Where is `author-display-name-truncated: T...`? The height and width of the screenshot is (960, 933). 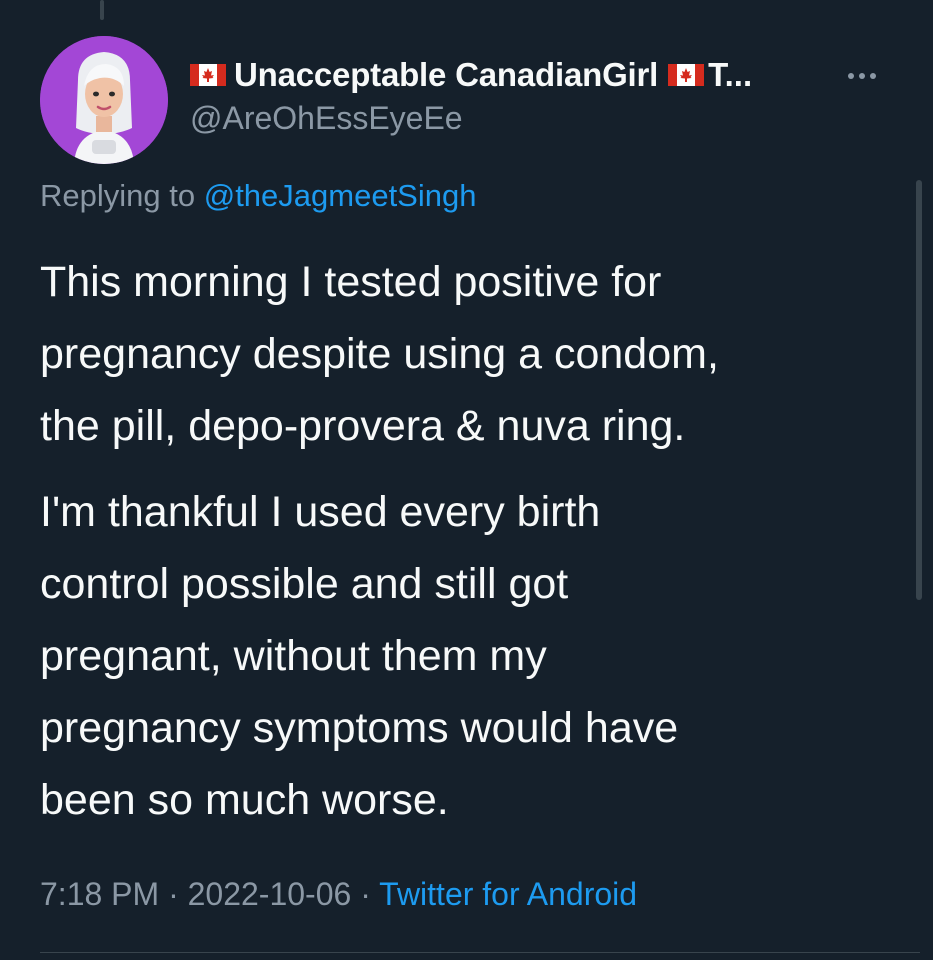 author-display-name-truncated: T... is located at coordinates (730, 74).